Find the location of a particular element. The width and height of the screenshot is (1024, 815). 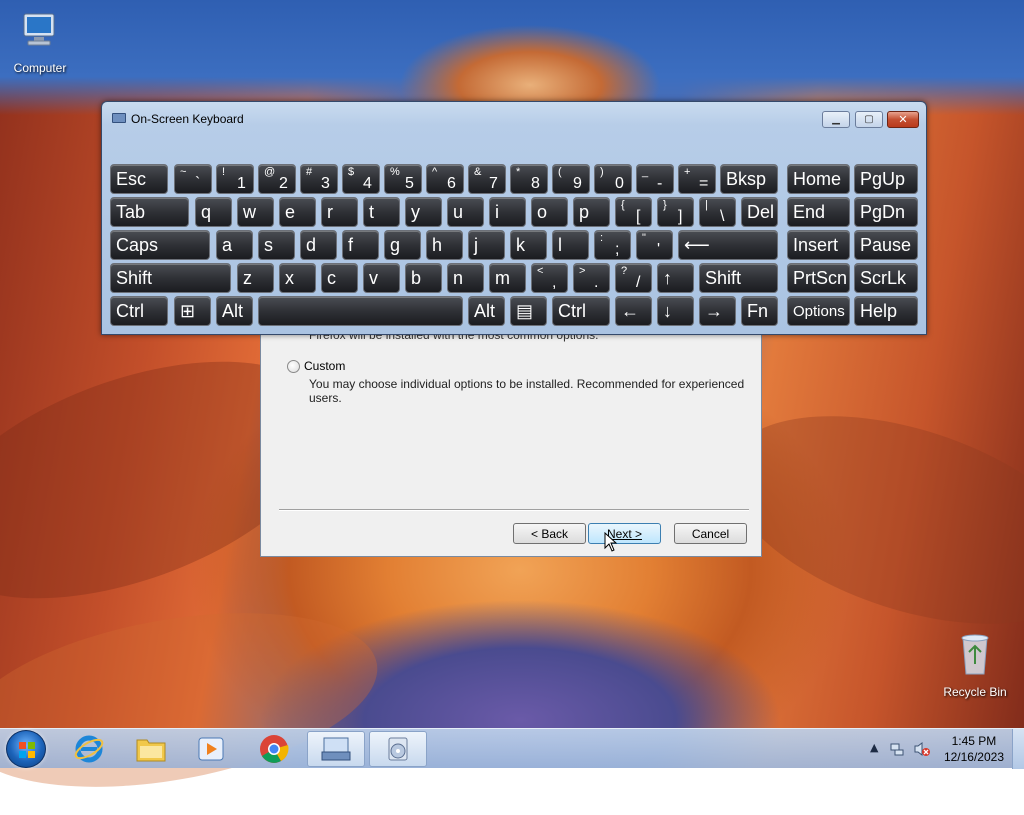

key-3: #3 is located at coordinates (319, 179).